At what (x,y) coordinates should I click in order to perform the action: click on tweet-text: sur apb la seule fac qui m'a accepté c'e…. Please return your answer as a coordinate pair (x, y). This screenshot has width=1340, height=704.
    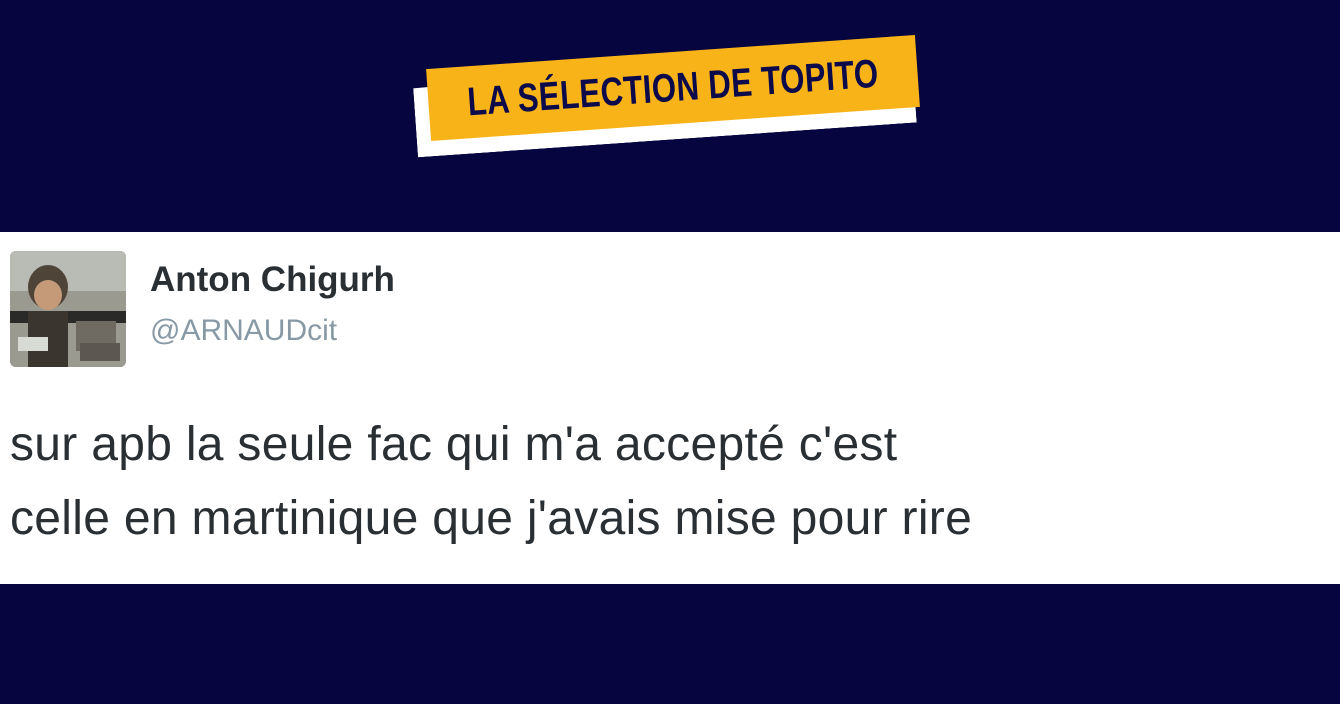
    Looking at the image, I should click on (491, 481).